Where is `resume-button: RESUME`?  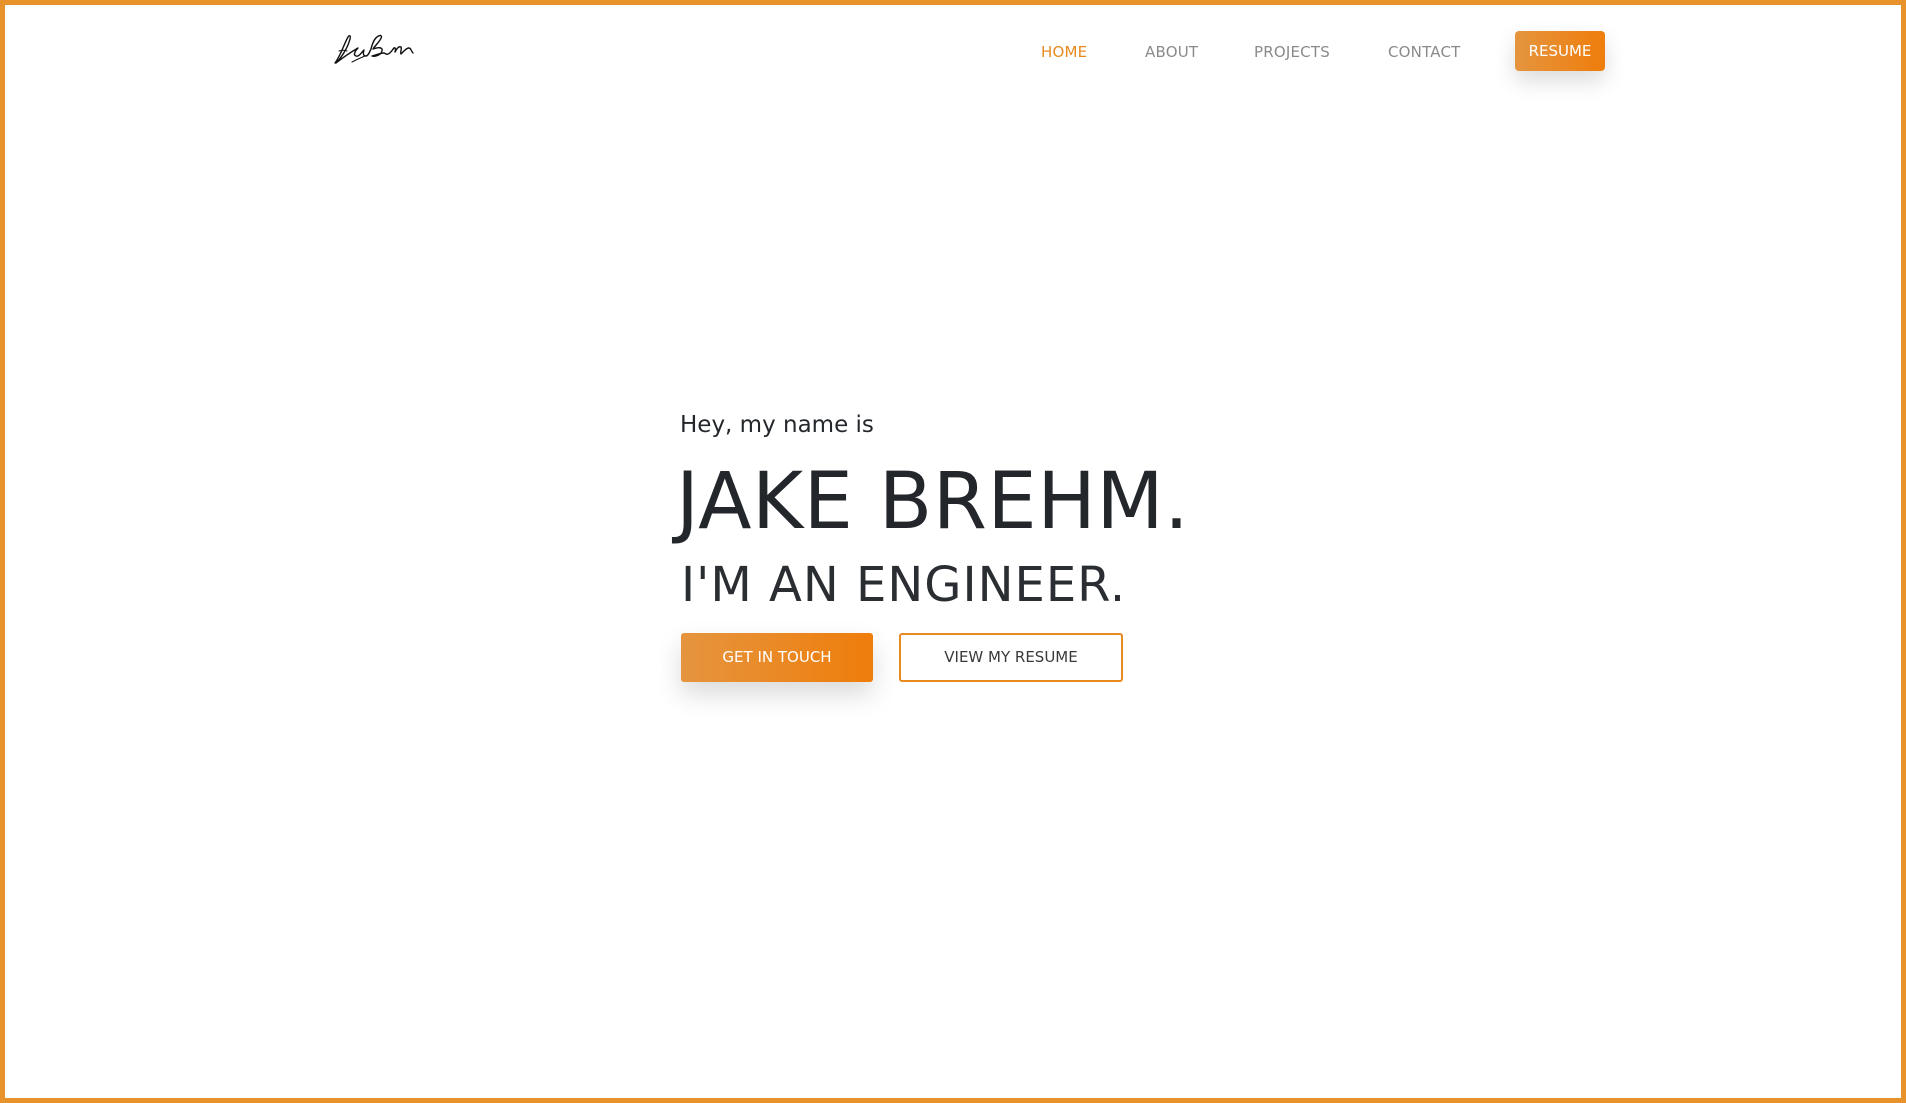
resume-button: RESUME is located at coordinates (1560, 51).